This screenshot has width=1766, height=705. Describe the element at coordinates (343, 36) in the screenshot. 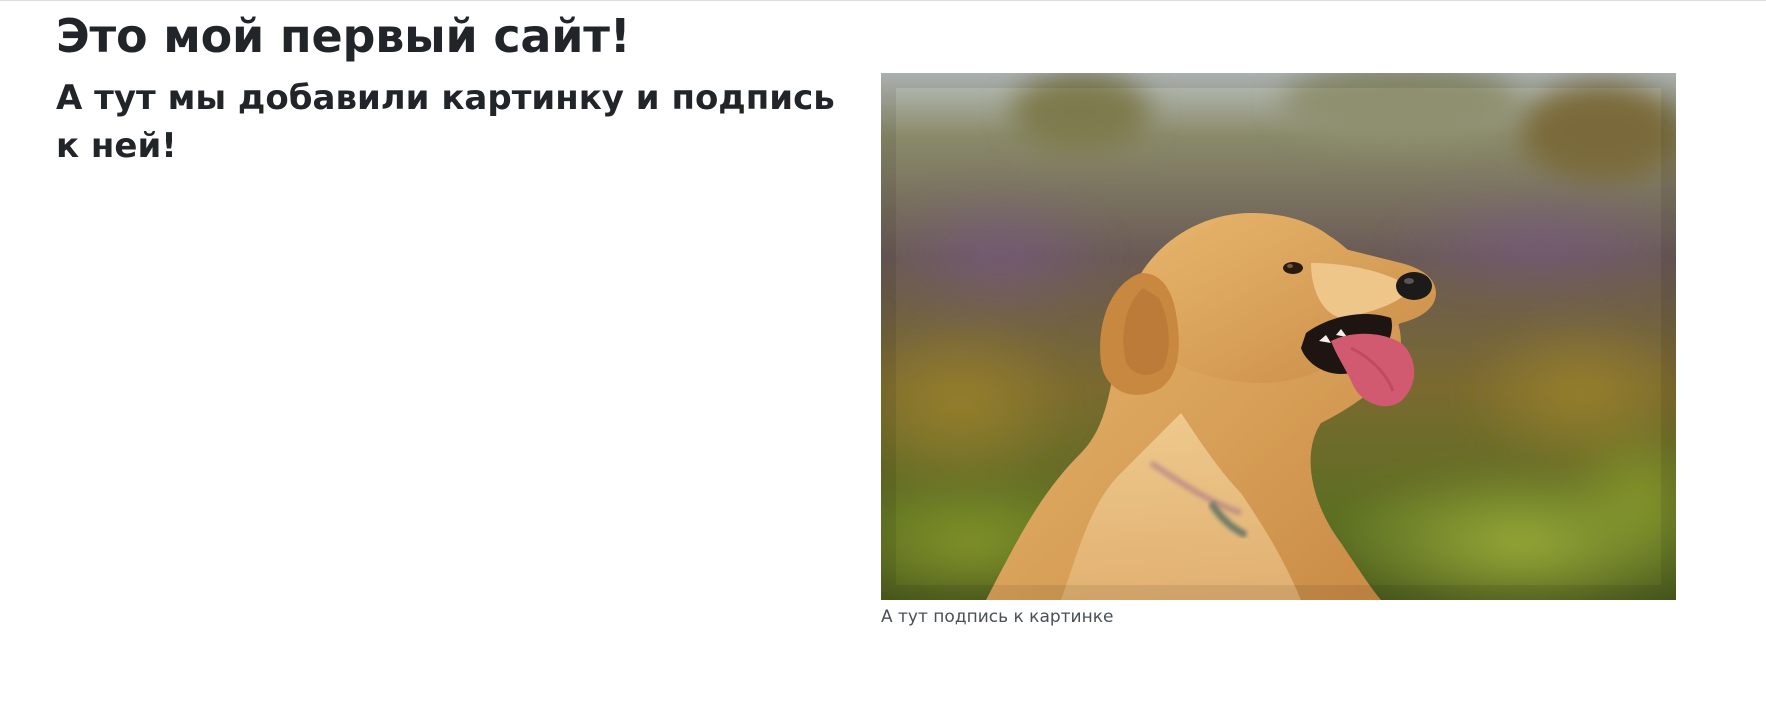

I see `page-title: Это мой первый сайт!` at that location.